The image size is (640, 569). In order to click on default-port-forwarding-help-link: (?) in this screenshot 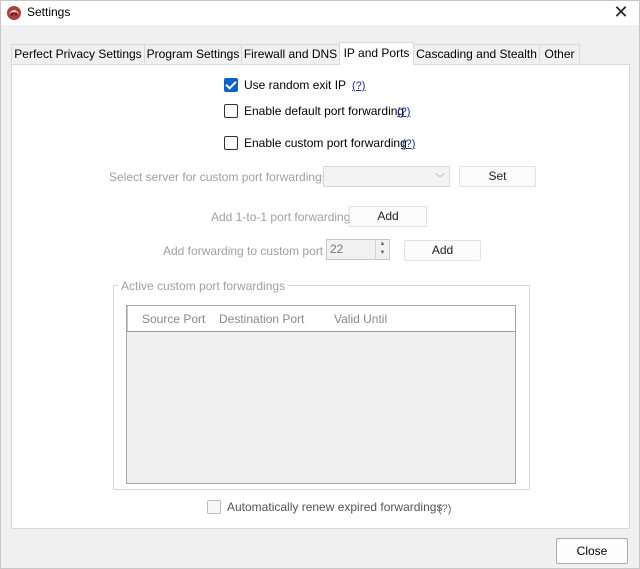, I will do `click(403, 112)`.